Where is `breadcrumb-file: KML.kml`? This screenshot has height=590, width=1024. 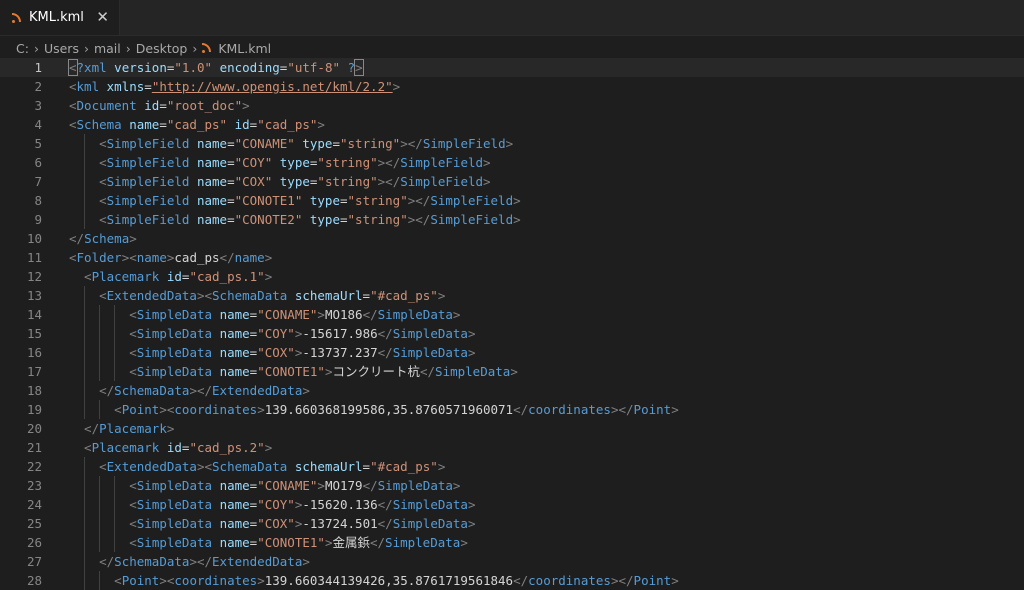
breadcrumb-file: KML.kml is located at coordinates (244, 48).